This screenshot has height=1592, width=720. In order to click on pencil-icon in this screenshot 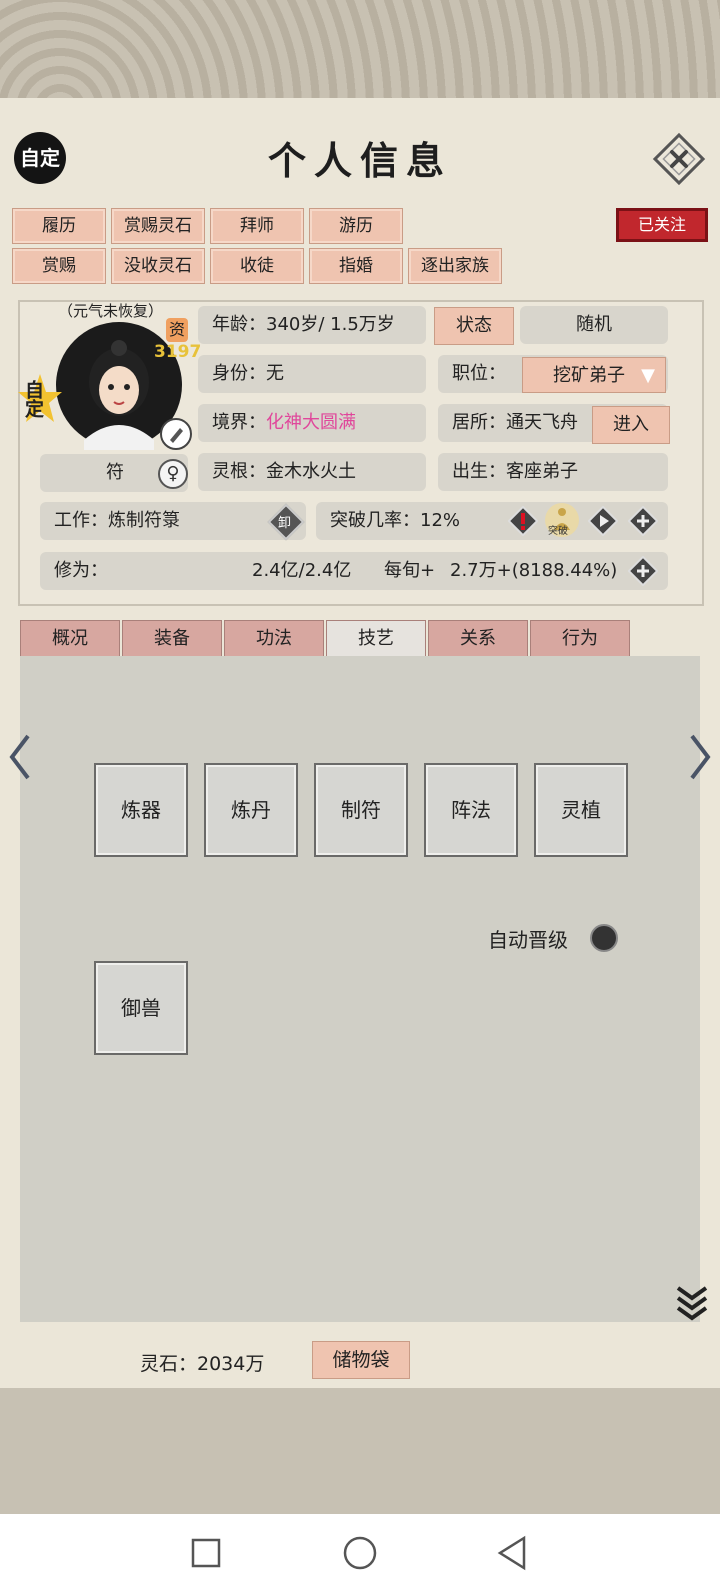, I will do `click(176, 435)`.